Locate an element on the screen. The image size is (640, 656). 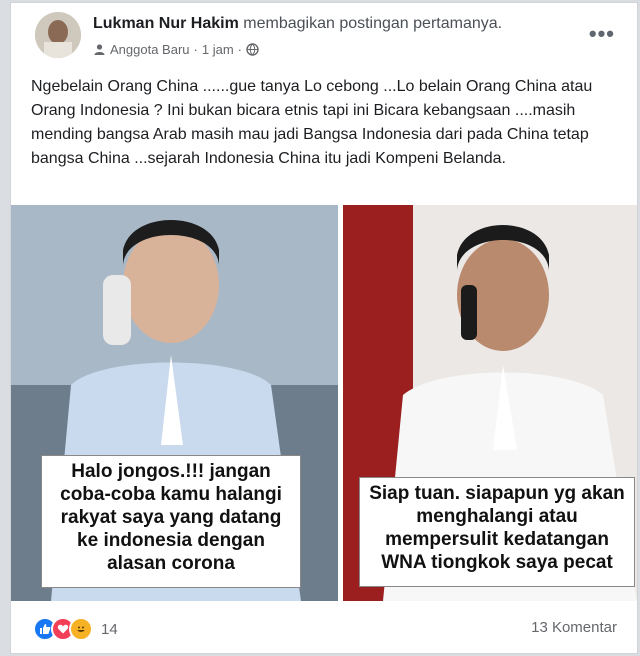
member-badge-label: Anggota Baru is located at coordinates (150, 49).